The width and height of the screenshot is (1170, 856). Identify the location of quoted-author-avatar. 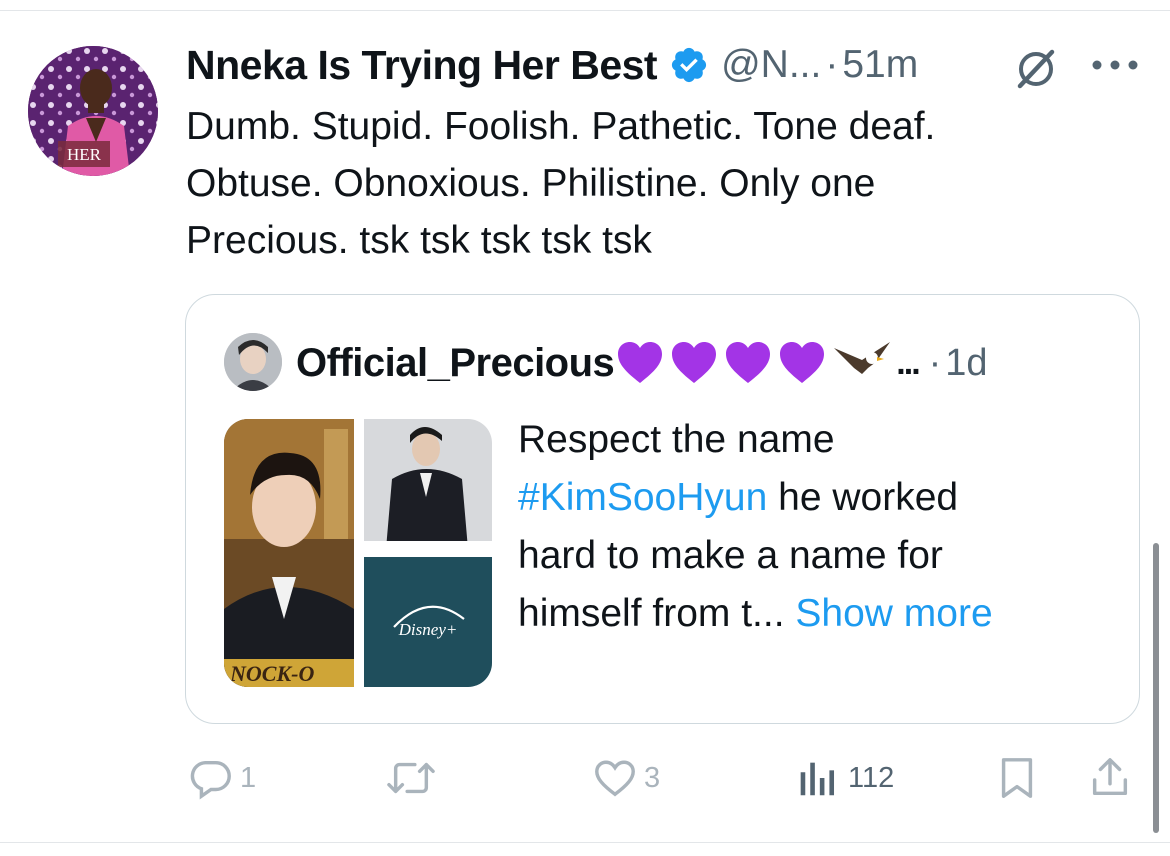
(253, 362).